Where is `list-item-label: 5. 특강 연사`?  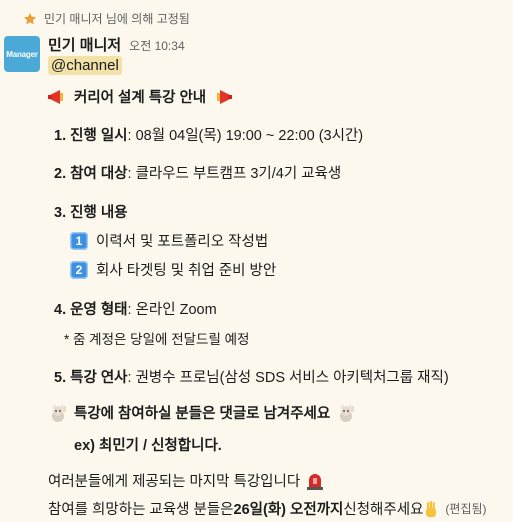 list-item-label: 5. 특강 연사 is located at coordinates (91, 378).